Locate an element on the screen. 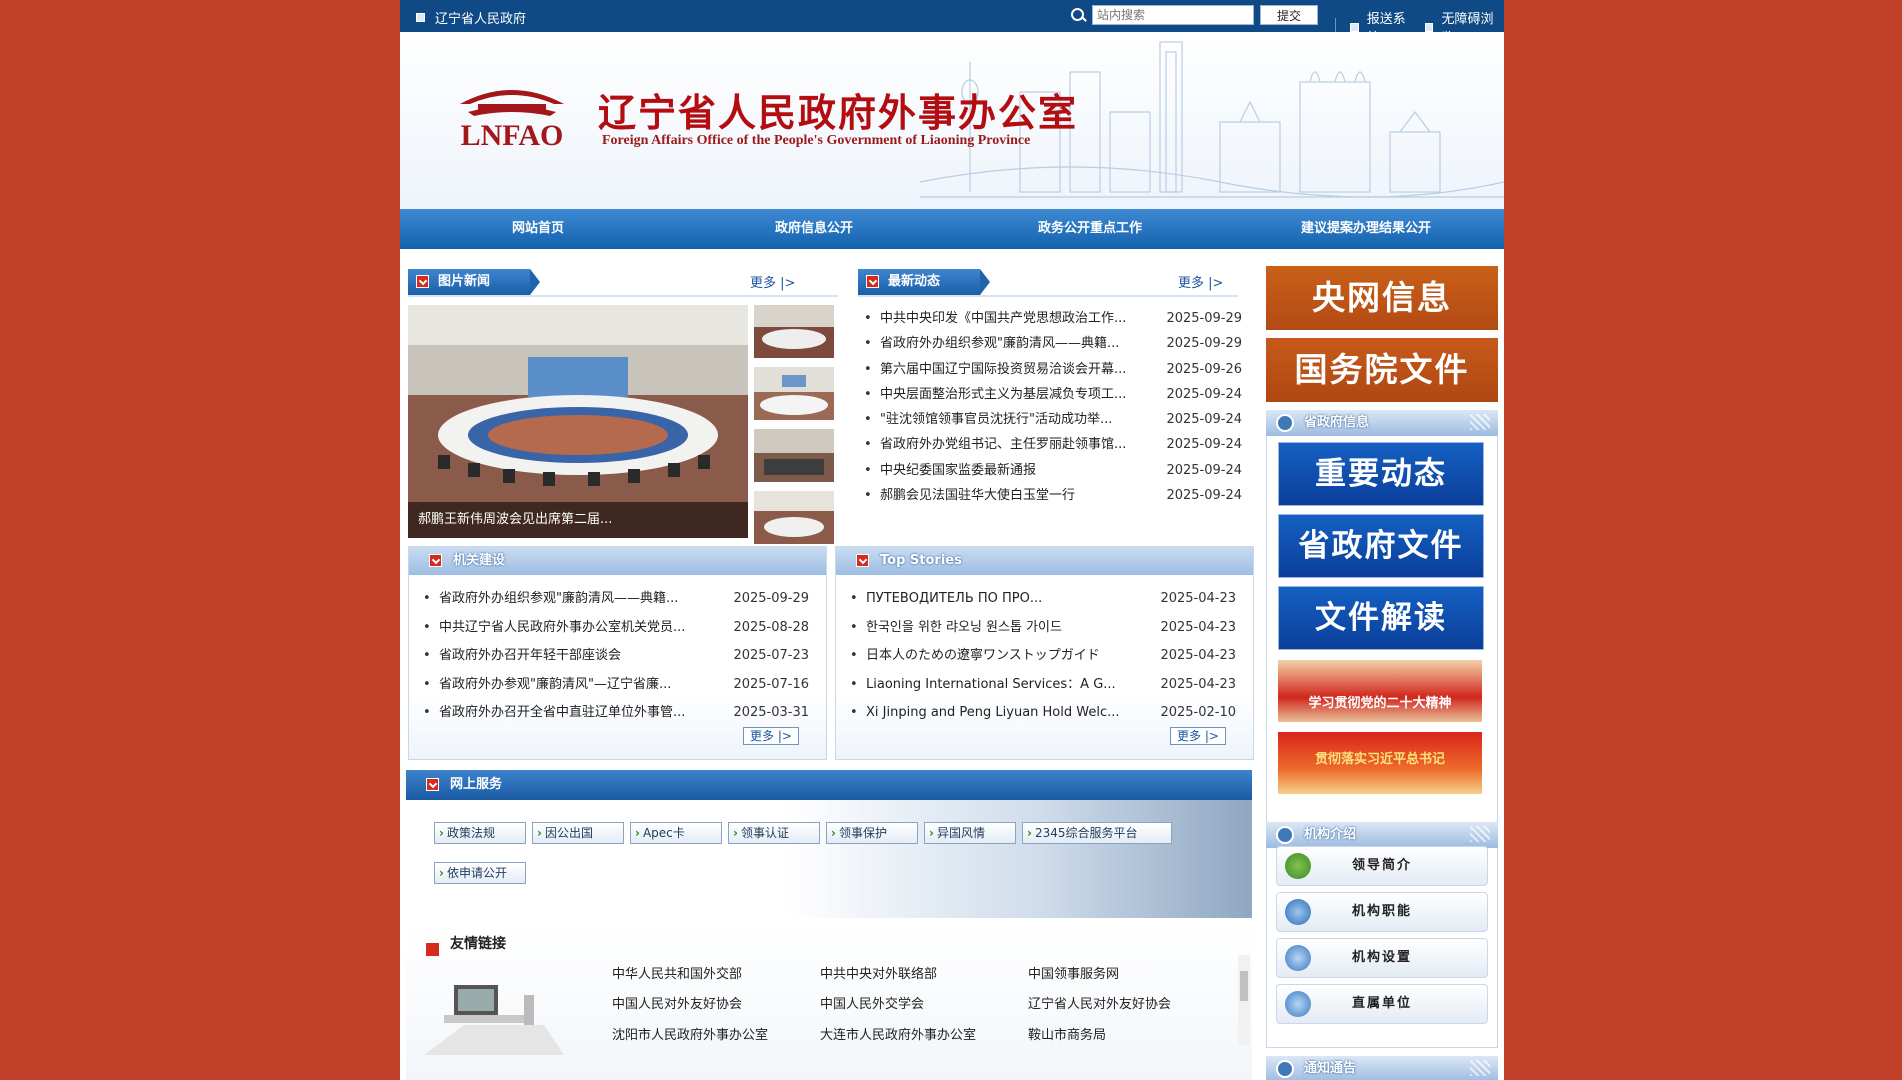 The height and width of the screenshot is (1080, 1902). cctv-info-banner: 央网信息 is located at coordinates (1382, 298).